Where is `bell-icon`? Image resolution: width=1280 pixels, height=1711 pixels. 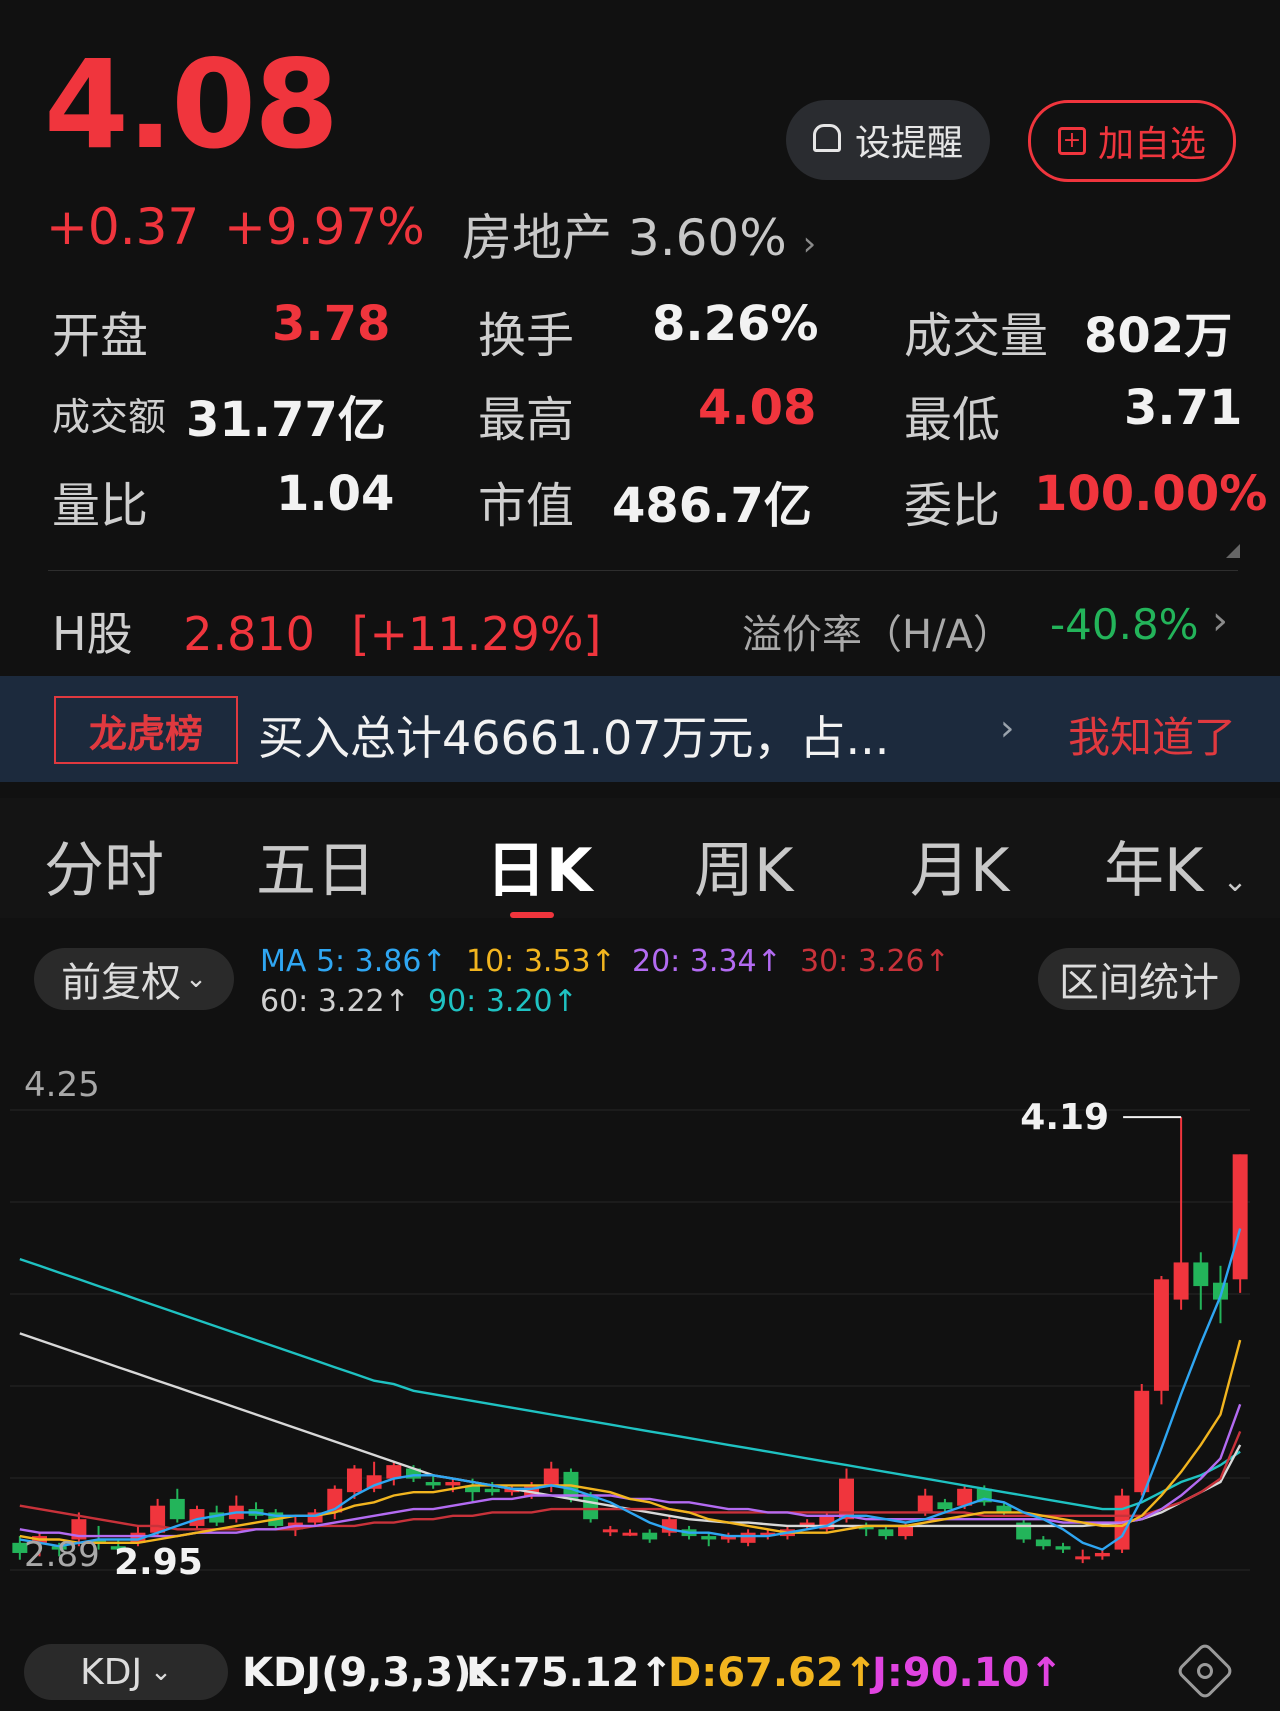
bell-icon is located at coordinates (826, 138).